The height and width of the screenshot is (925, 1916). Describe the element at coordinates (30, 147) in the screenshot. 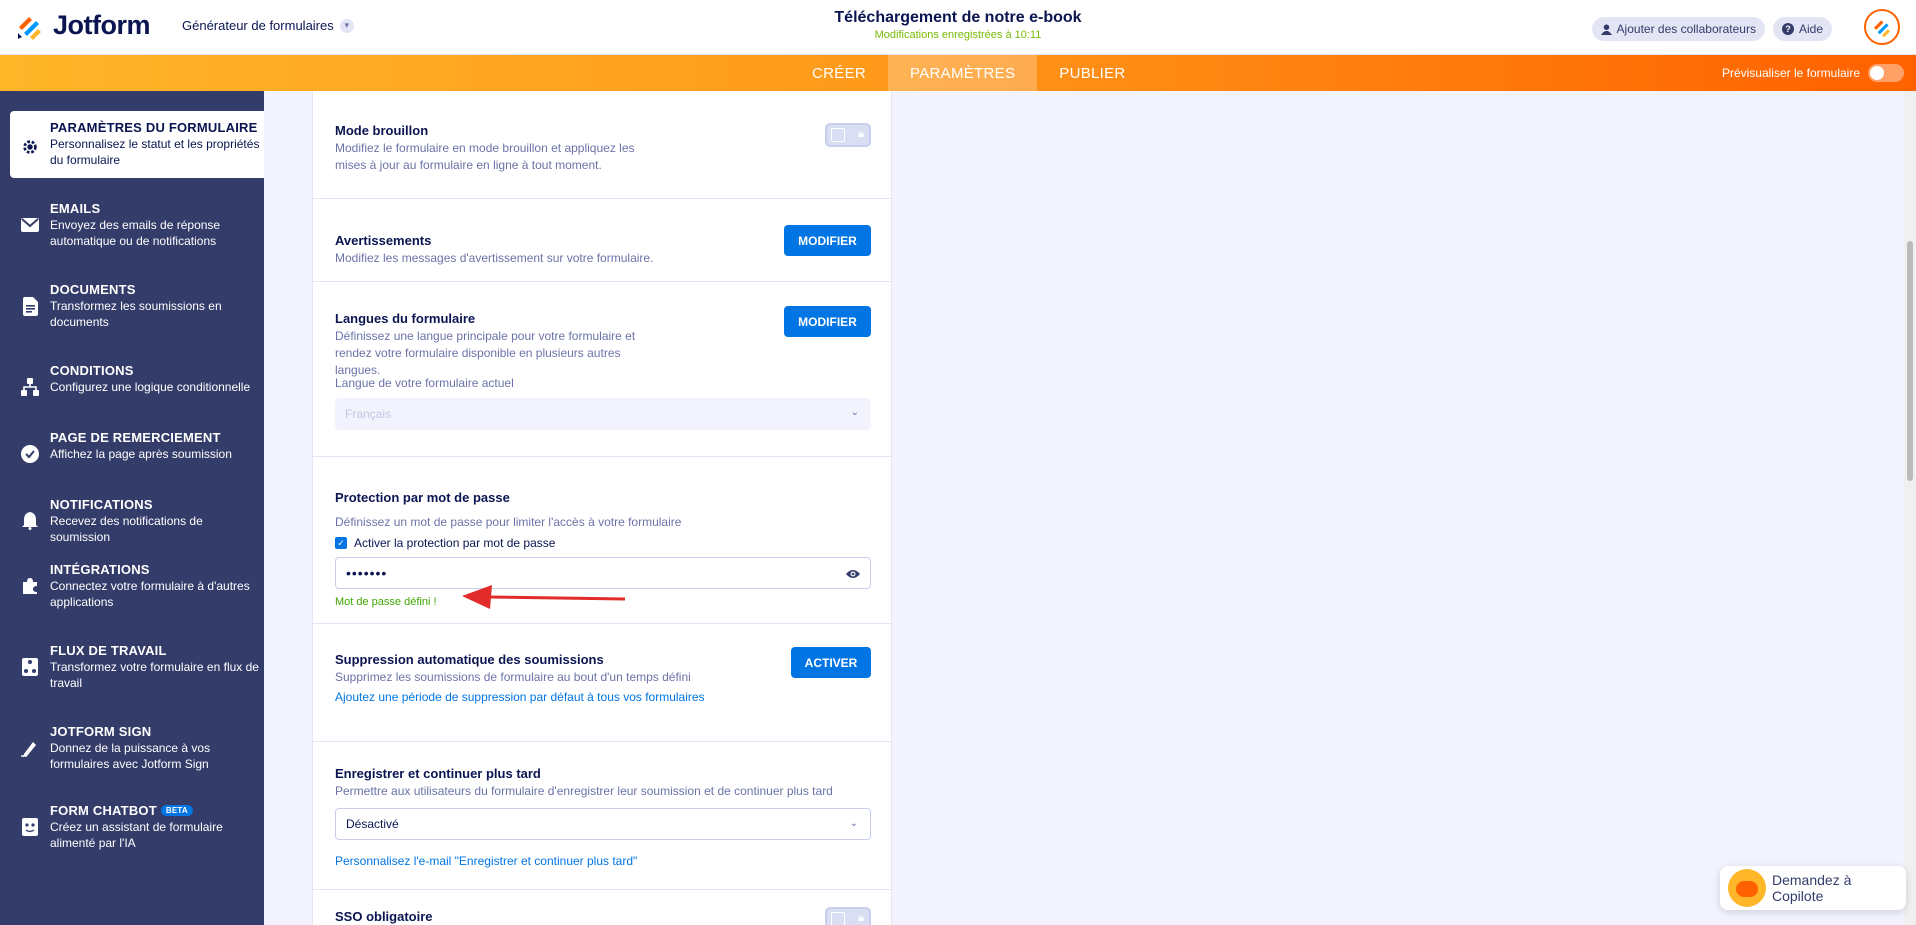

I see `gear-icon` at that location.